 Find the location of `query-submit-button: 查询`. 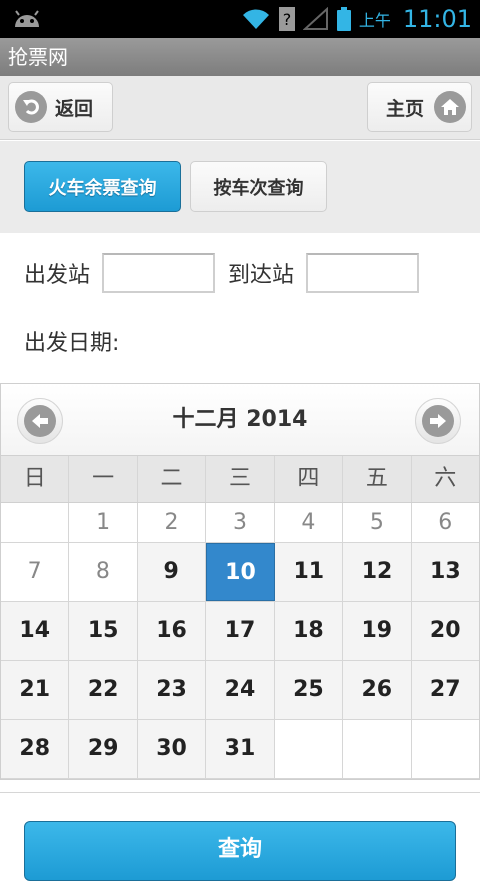

query-submit-button: 查询 is located at coordinates (240, 851).